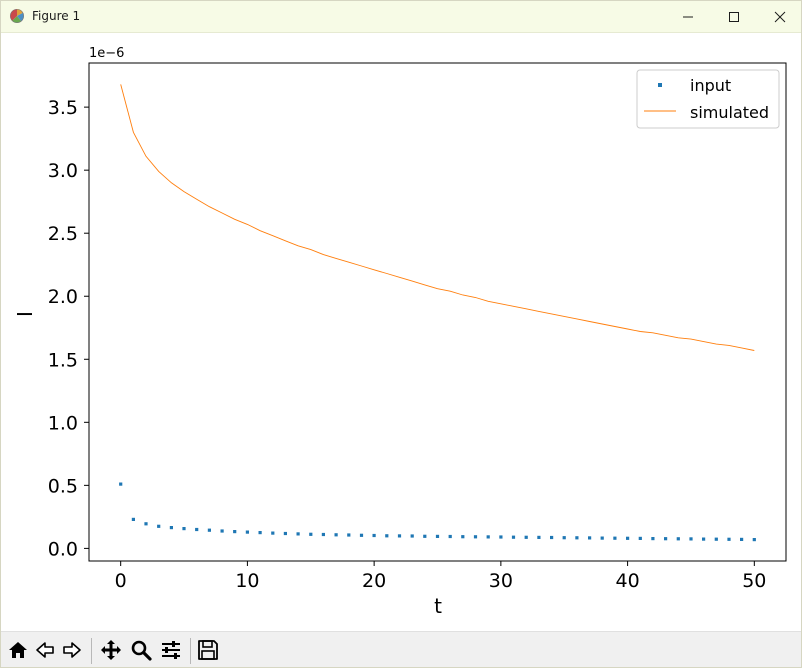 This screenshot has height=668, width=802. I want to click on x-tick-label: 30, so click(501, 581).